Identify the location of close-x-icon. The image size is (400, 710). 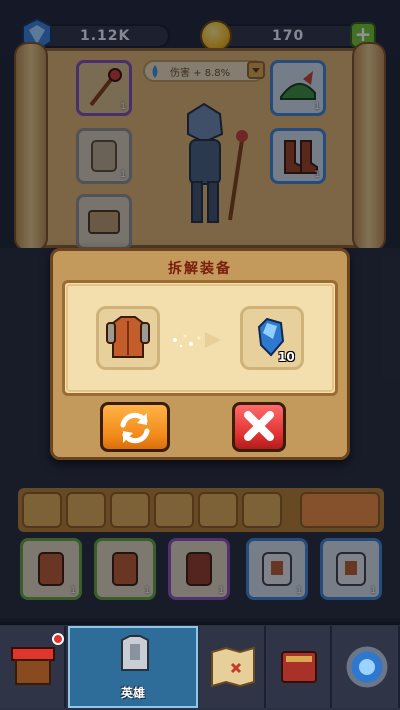
(259, 426).